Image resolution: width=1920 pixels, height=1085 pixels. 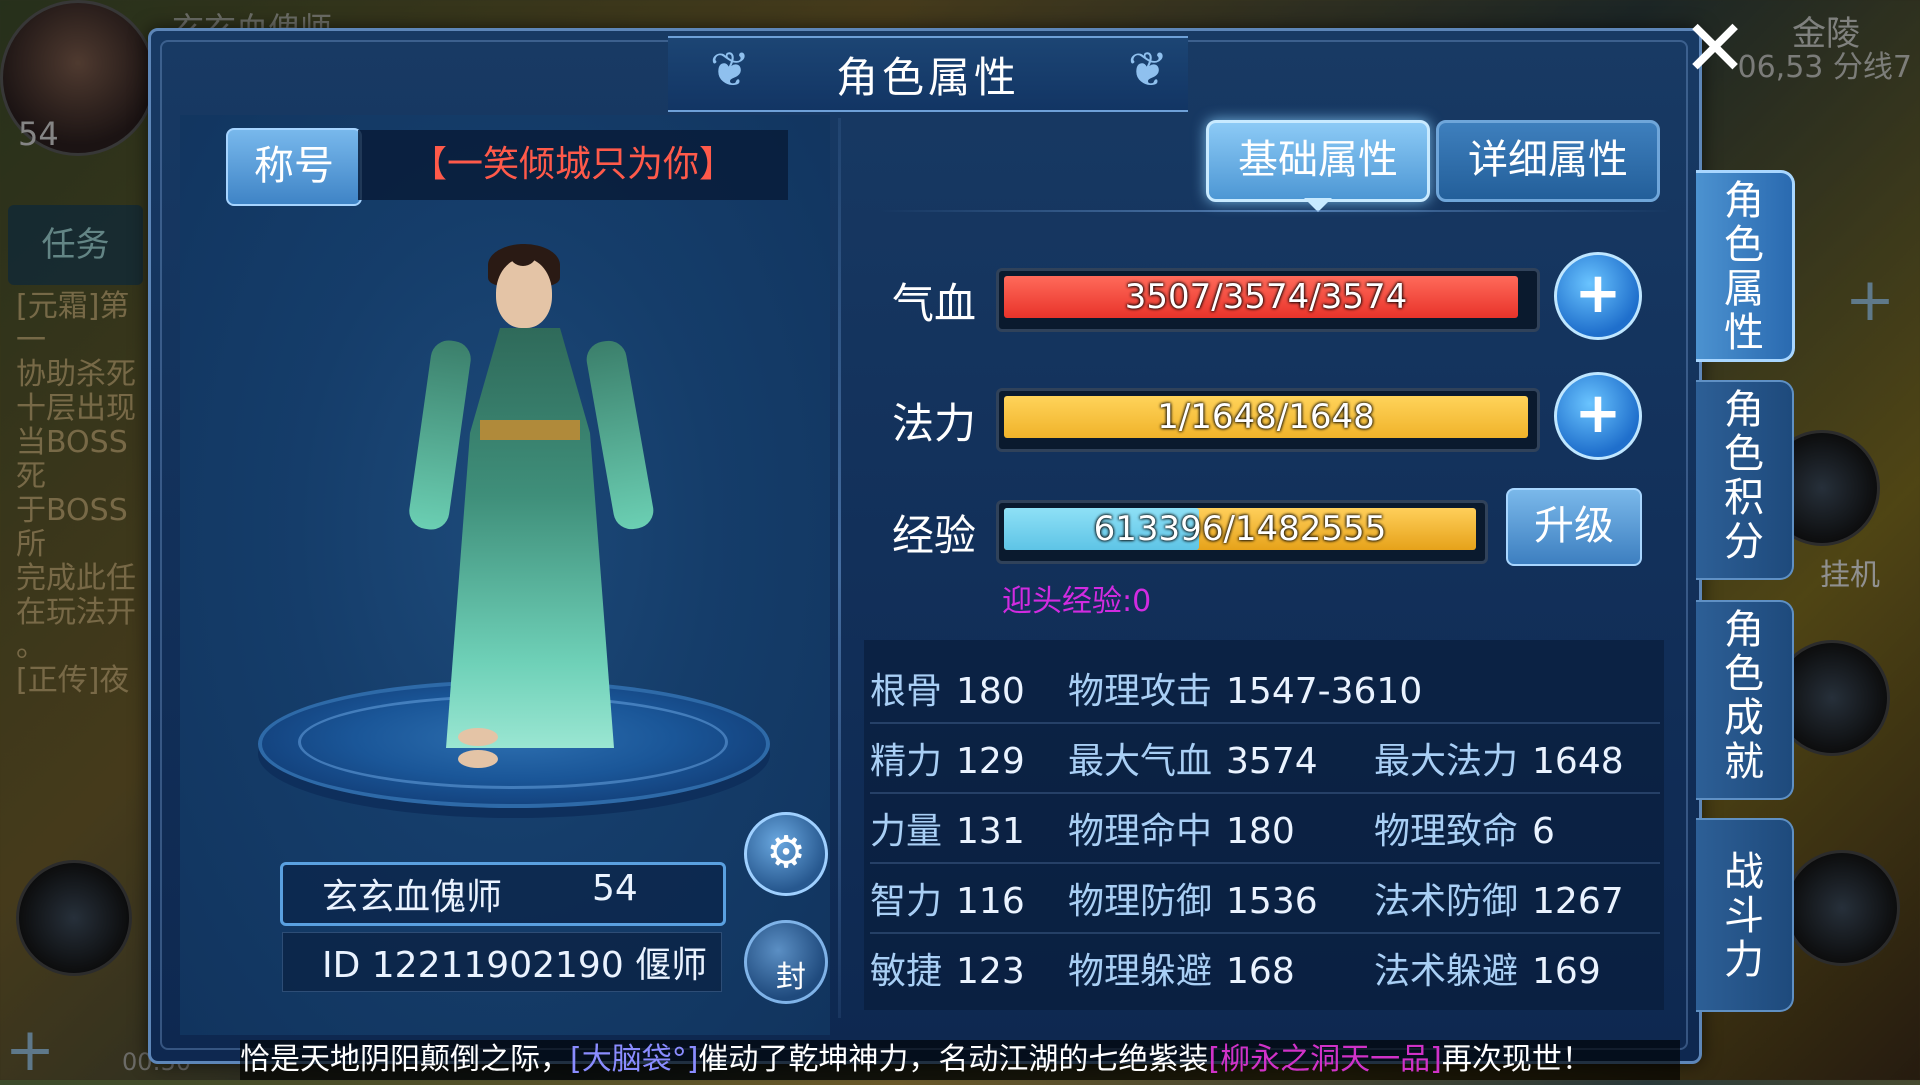 I want to click on stat-value: 131, so click(x=990, y=831).